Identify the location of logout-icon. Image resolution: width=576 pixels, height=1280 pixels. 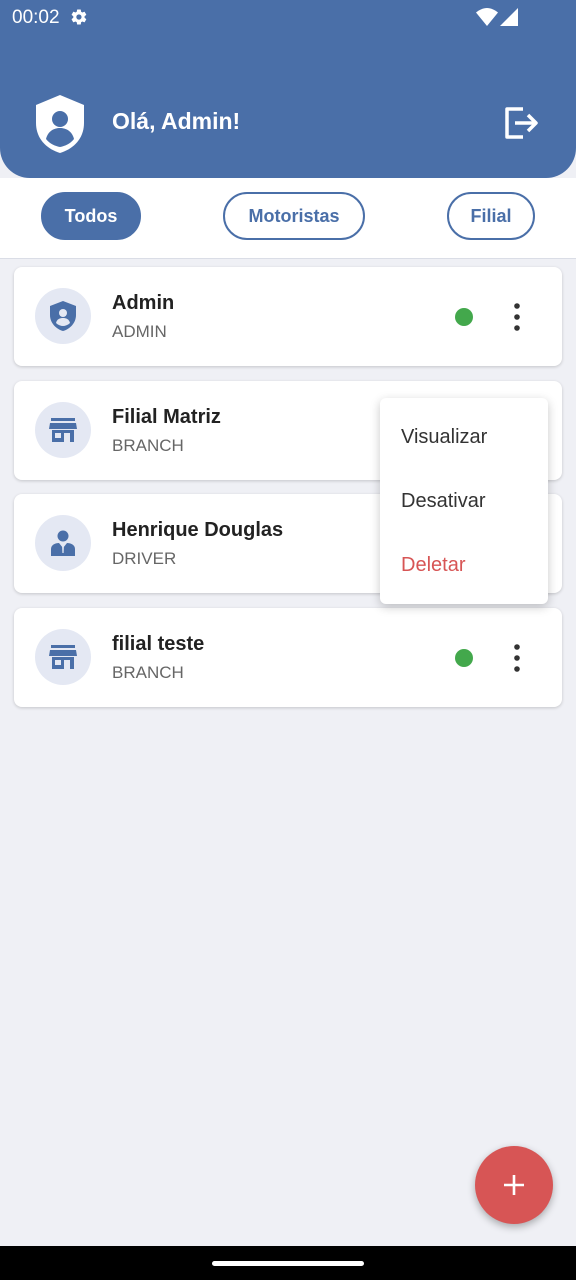
(521, 123).